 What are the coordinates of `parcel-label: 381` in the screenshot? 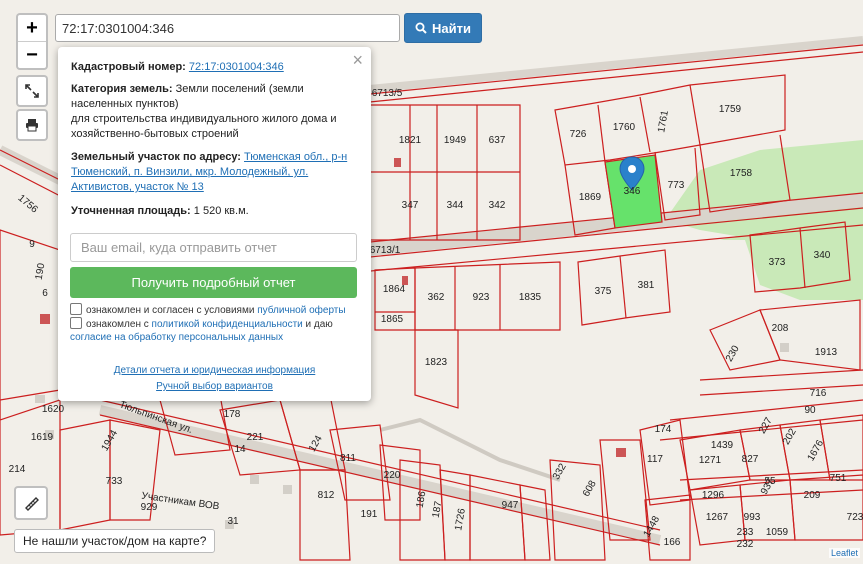 It's located at (646, 285).